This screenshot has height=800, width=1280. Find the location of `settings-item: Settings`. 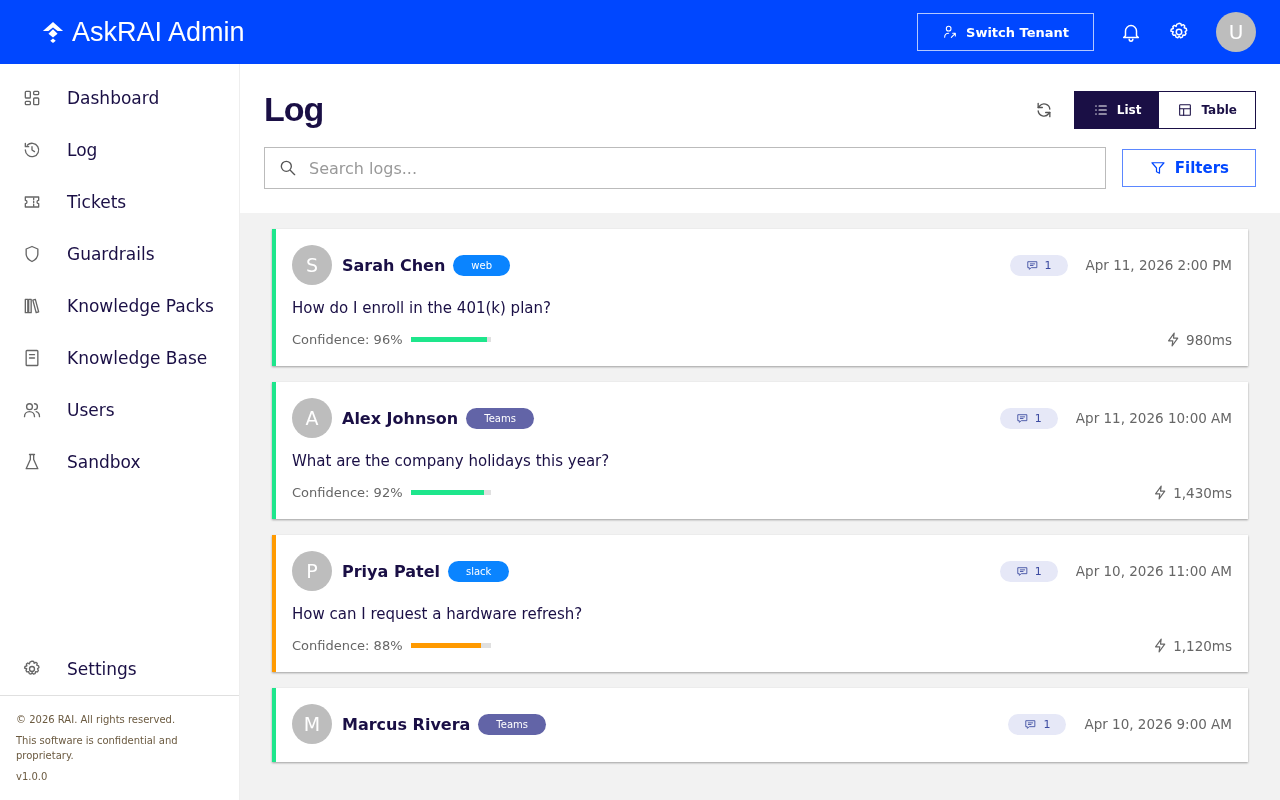

settings-item: Settings is located at coordinates (119, 669).